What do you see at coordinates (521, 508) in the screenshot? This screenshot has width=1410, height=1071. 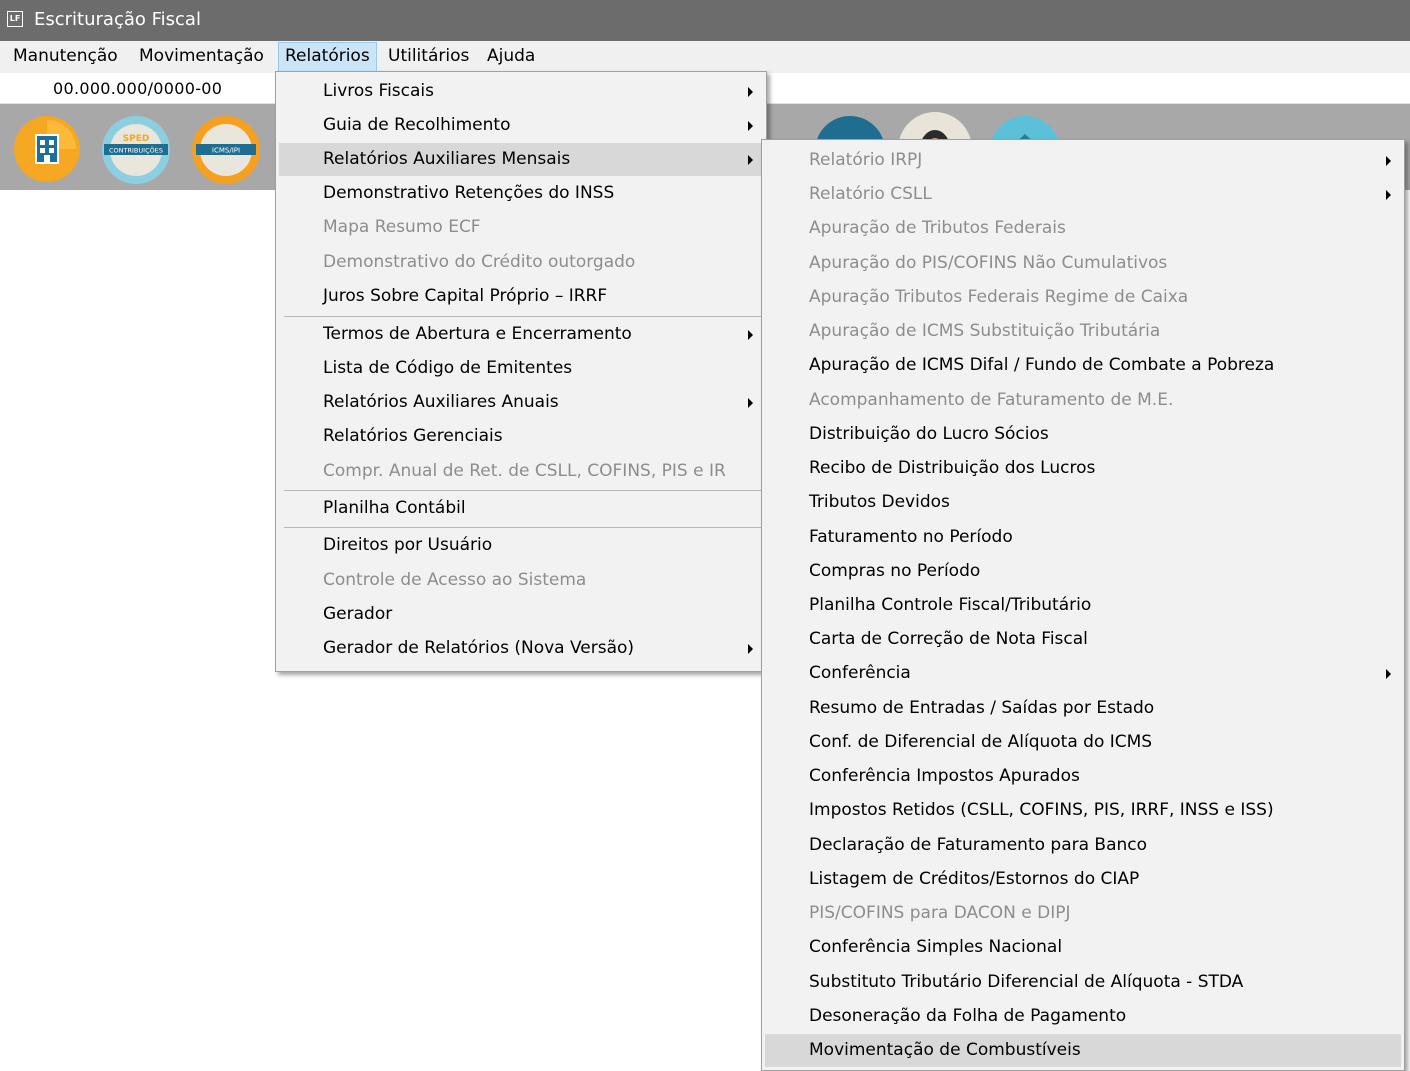 I see `menu-item-planilha-contabil: Planilha Contábil` at bounding box center [521, 508].